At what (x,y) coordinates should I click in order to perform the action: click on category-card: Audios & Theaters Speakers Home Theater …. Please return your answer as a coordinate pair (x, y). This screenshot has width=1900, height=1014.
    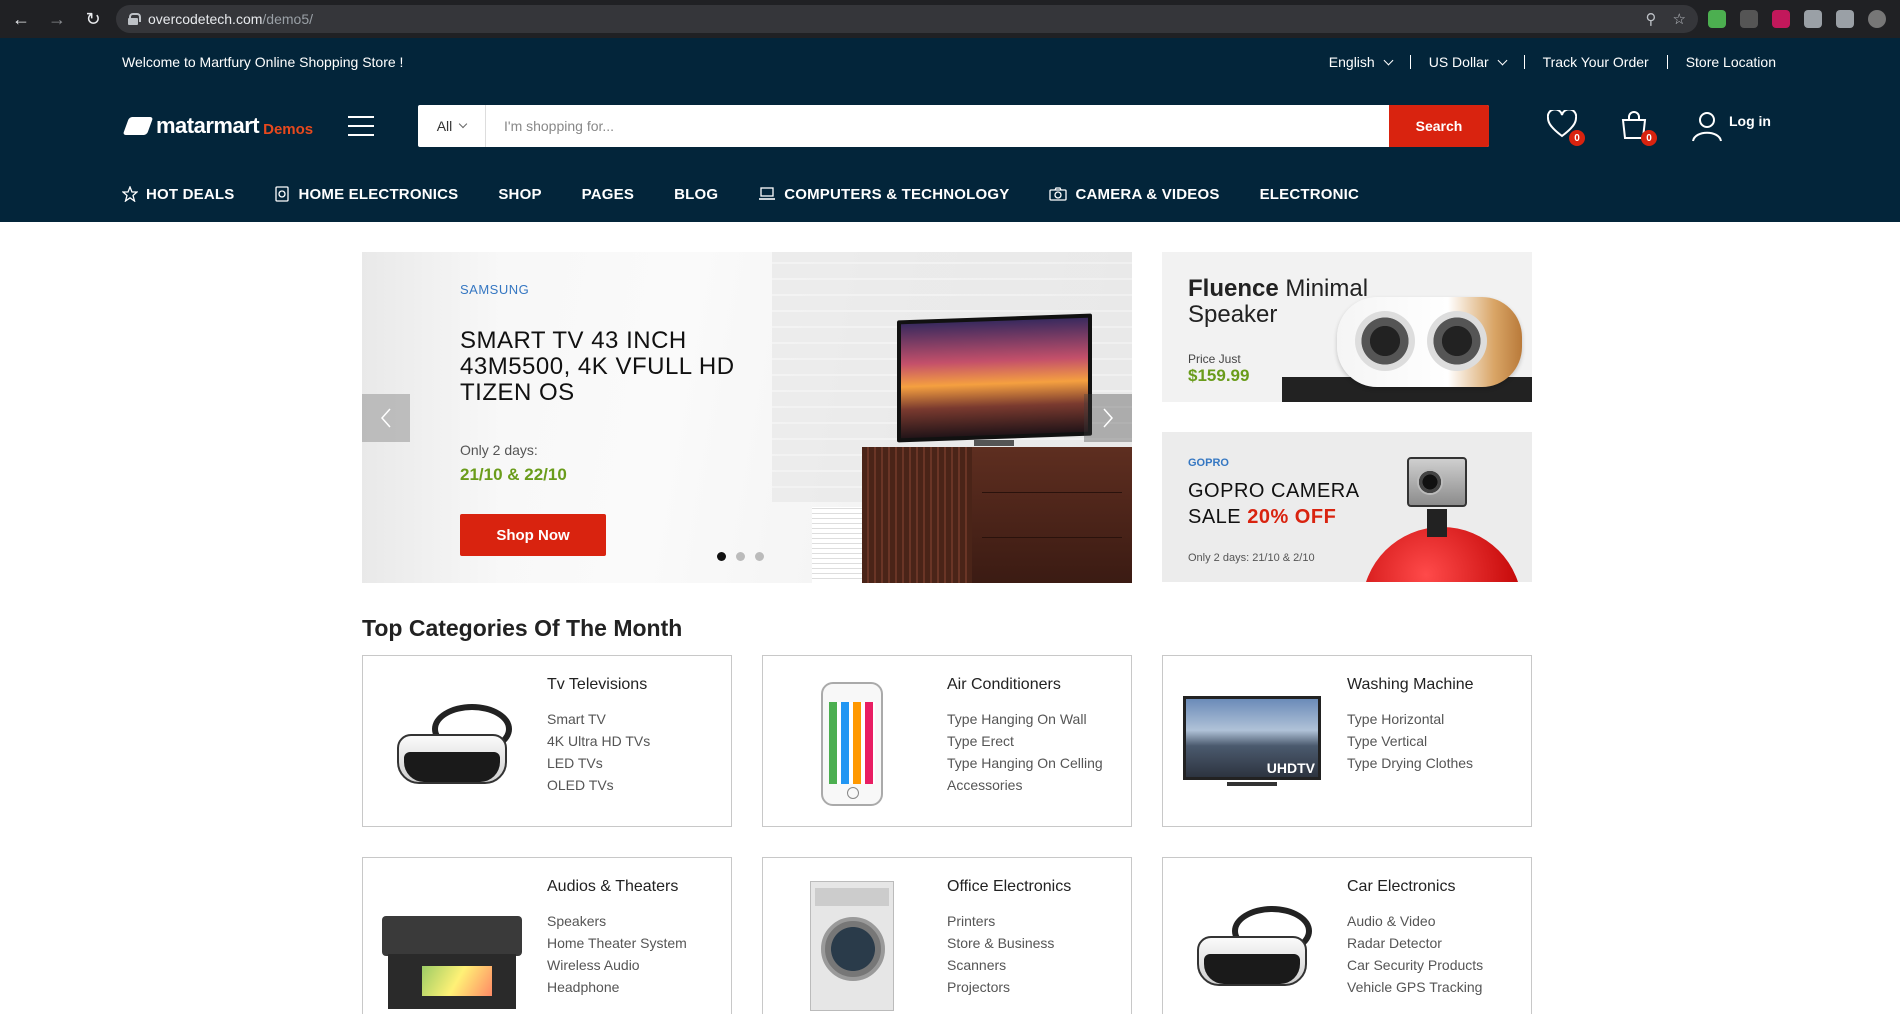
    Looking at the image, I should click on (547, 935).